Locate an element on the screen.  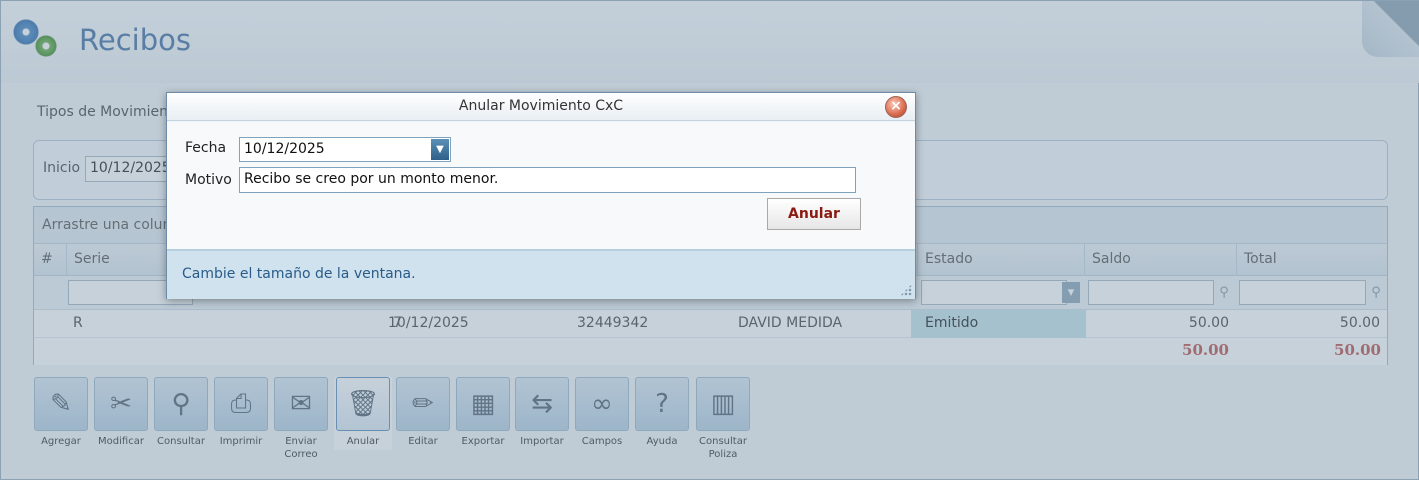
dialog-title: Anular Movimiento CxC is located at coordinates (541, 106).